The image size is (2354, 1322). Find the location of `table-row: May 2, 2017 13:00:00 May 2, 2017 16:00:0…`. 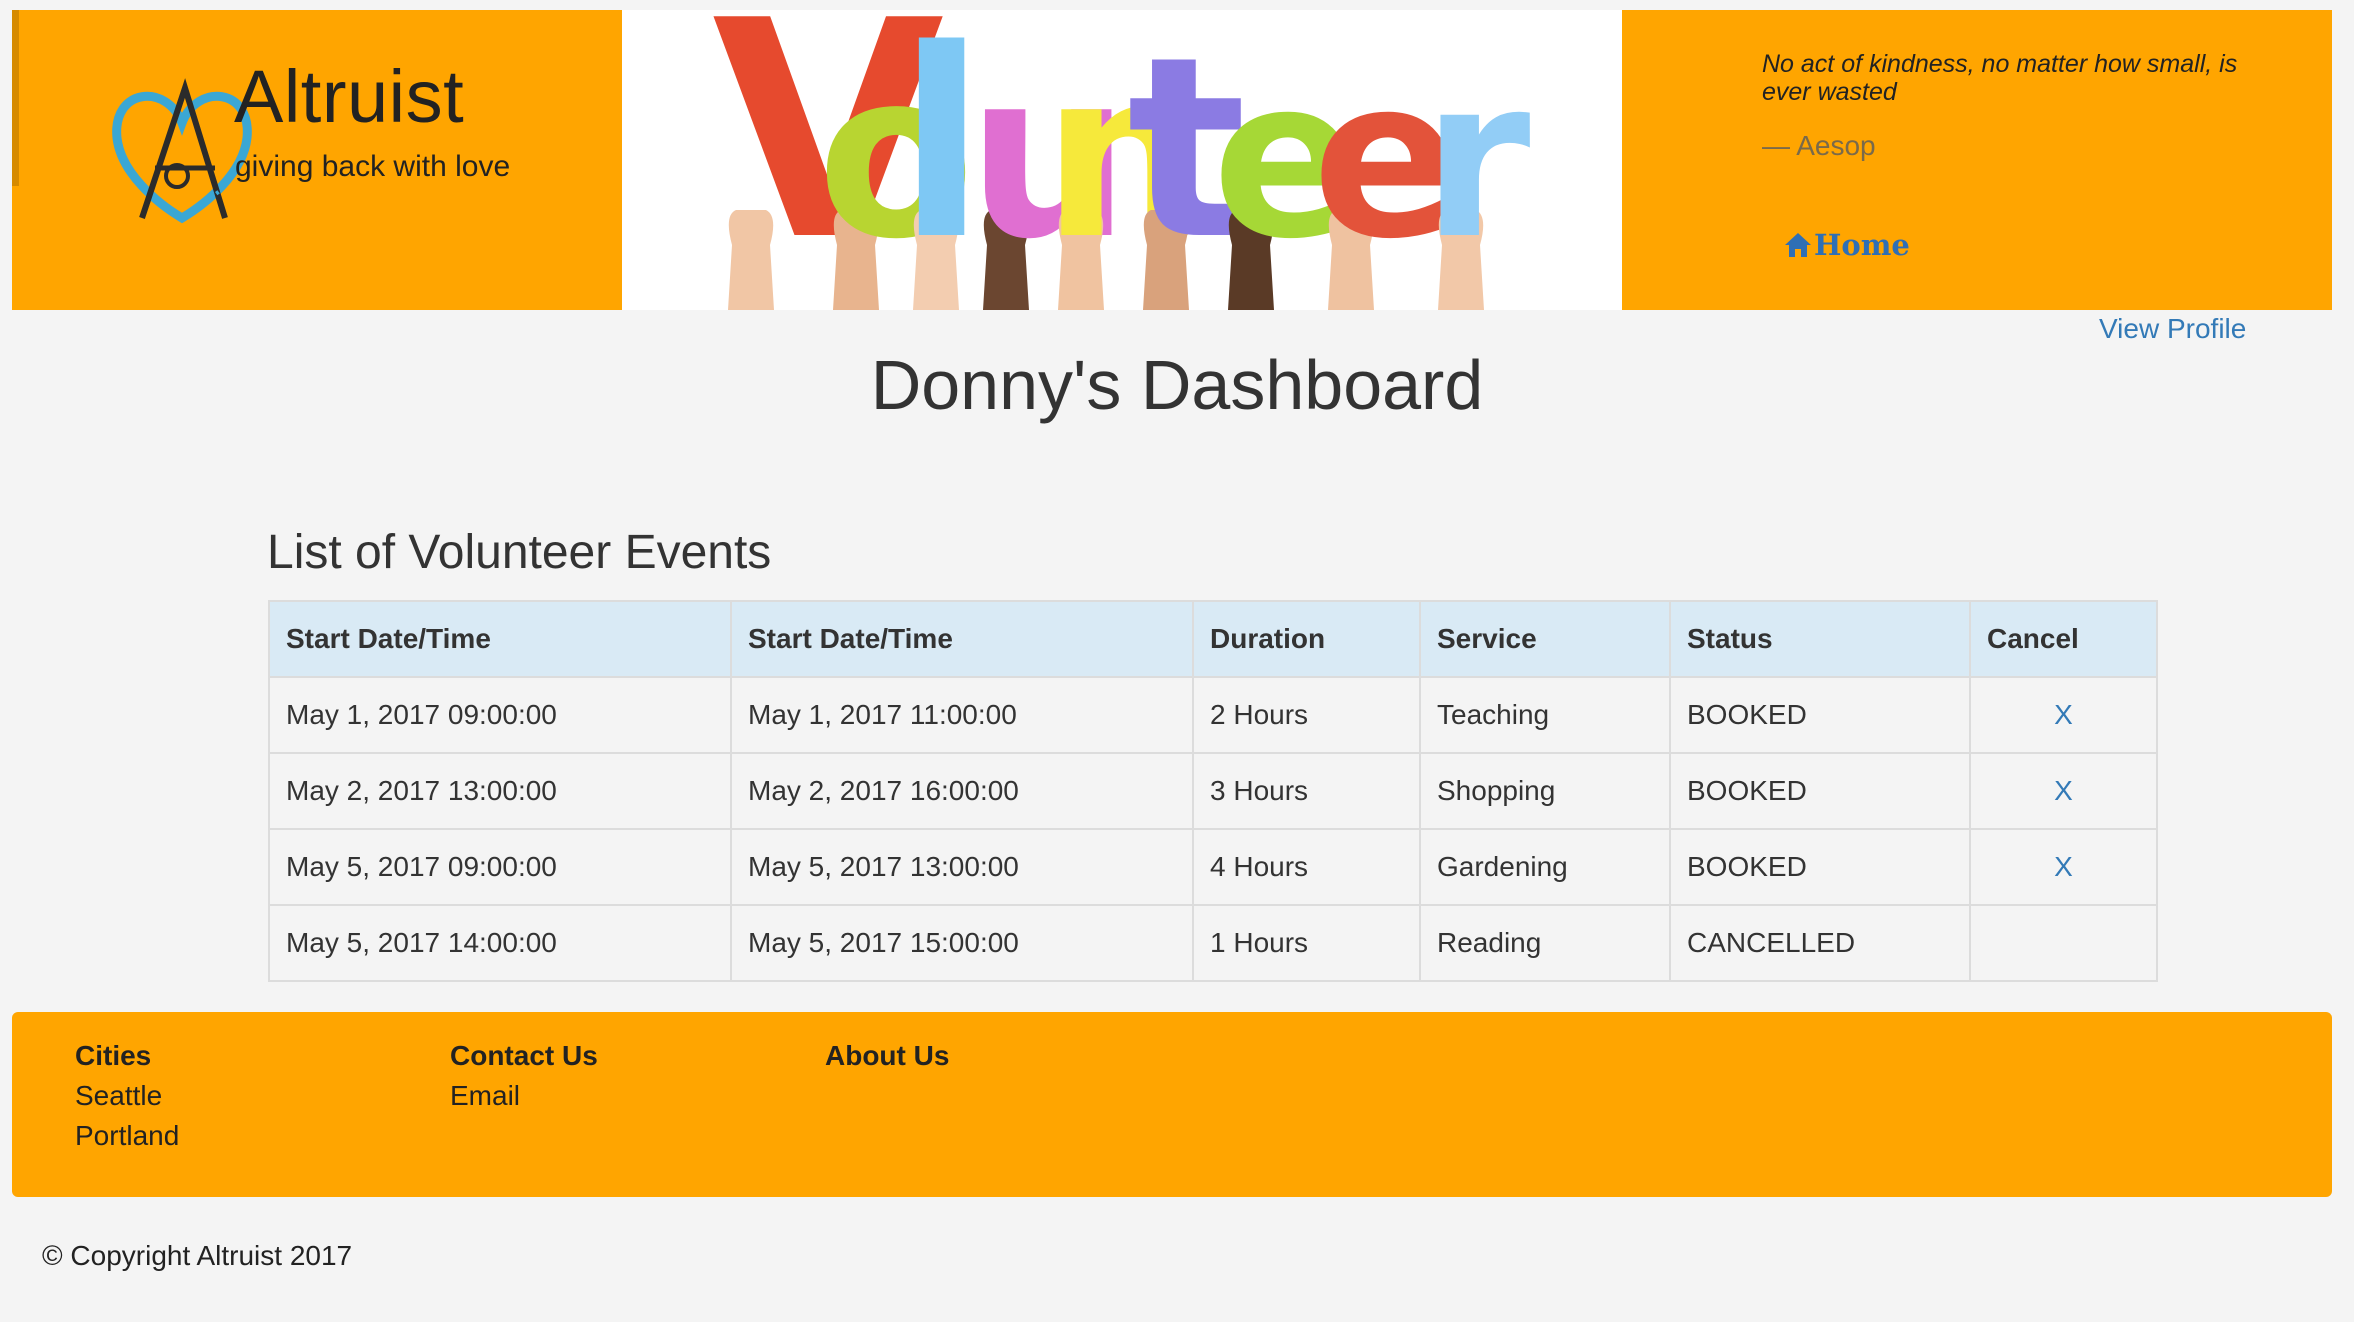

table-row: May 2, 2017 13:00:00 May 2, 2017 16:00:0… is located at coordinates (1213, 791).